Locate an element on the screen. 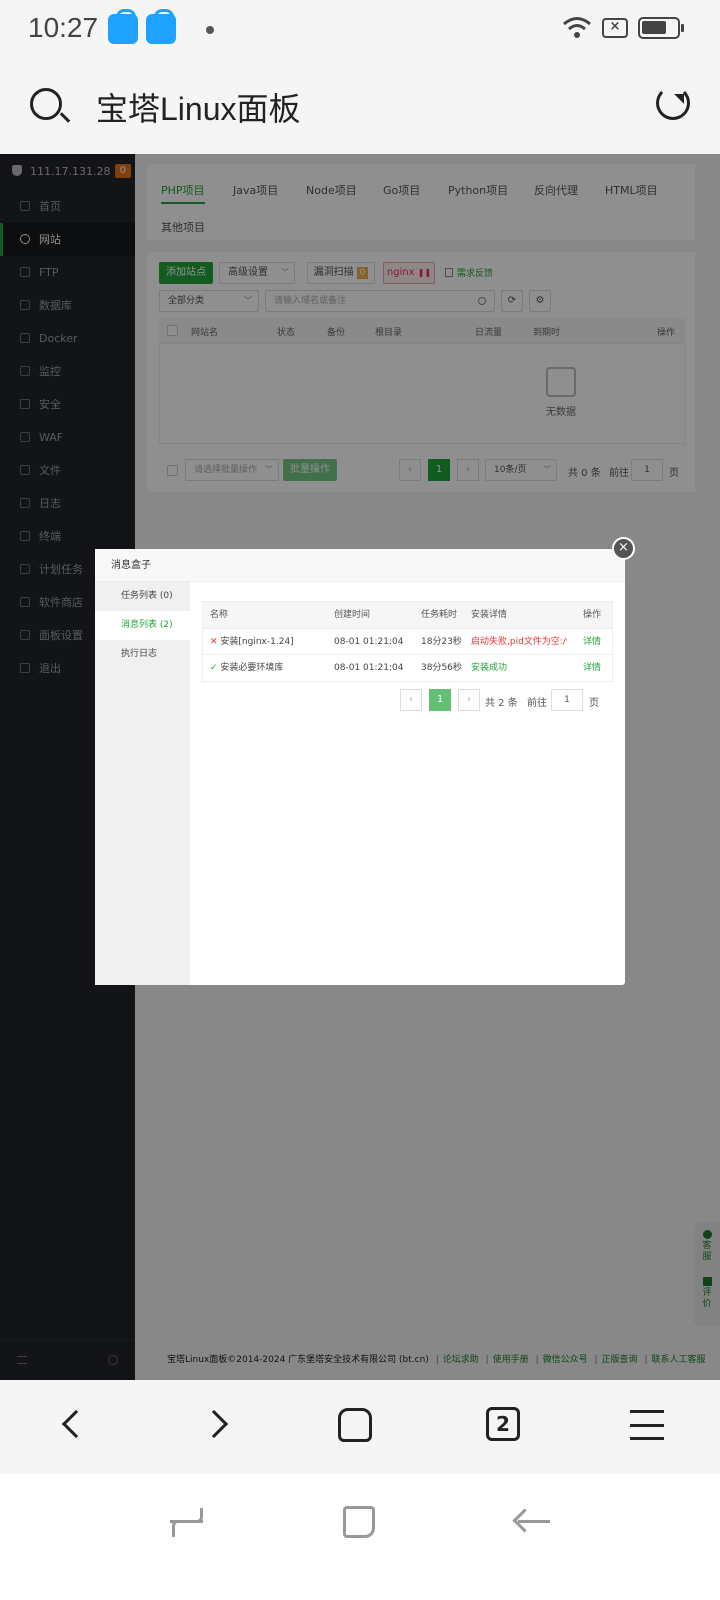  col-name: 名称 is located at coordinates (219, 615).